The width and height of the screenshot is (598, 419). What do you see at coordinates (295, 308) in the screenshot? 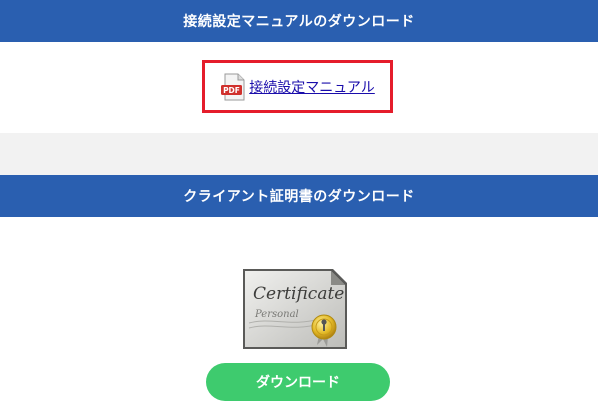
I see `certificate-icon: Certificate Personal` at bounding box center [295, 308].